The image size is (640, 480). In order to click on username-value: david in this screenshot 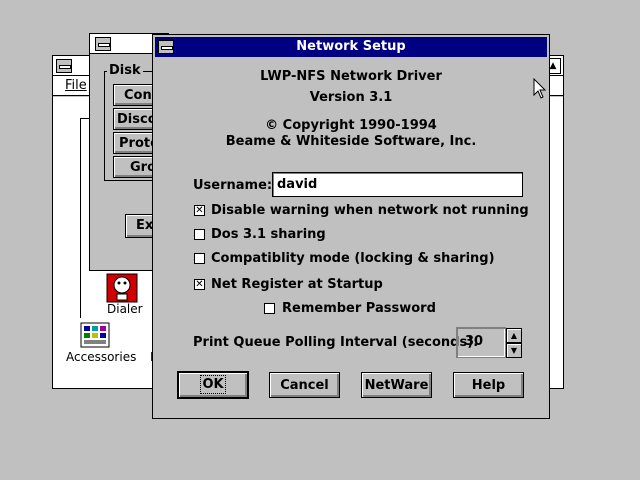, I will do `click(297, 184)`.